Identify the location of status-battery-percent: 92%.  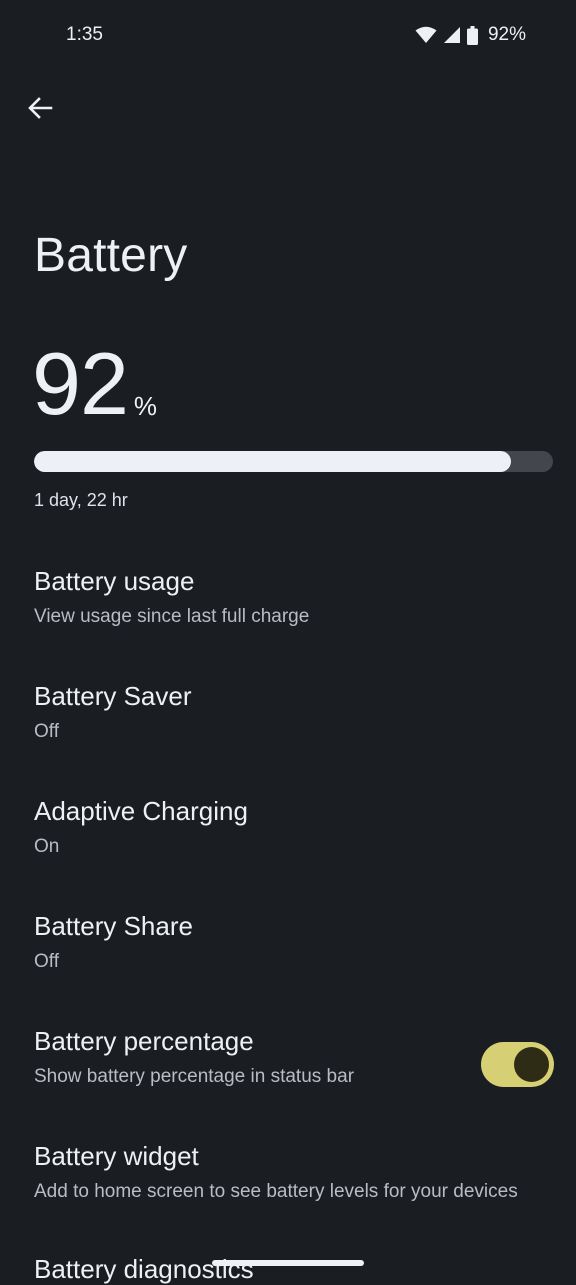
(506, 34).